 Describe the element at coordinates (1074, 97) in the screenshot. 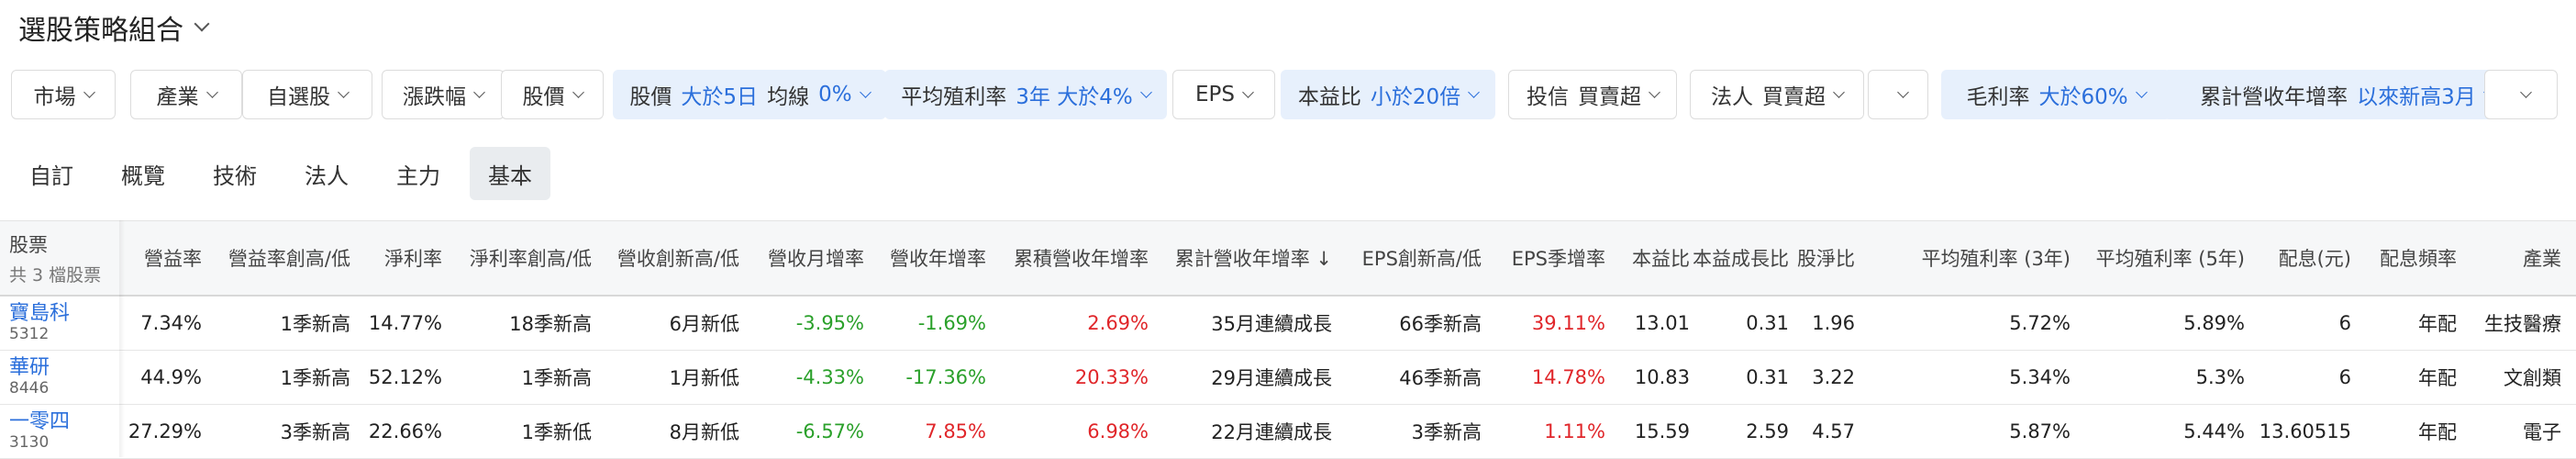

I see `filter-value: 3年 大於4%` at that location.